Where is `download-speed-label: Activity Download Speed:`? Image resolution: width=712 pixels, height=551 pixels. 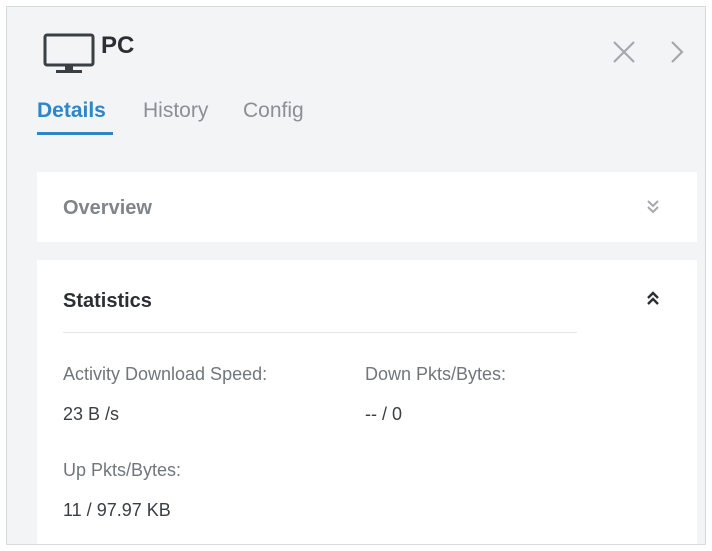
download-speed-label: Activity Download Speed: is located at coordinates (165, 374).